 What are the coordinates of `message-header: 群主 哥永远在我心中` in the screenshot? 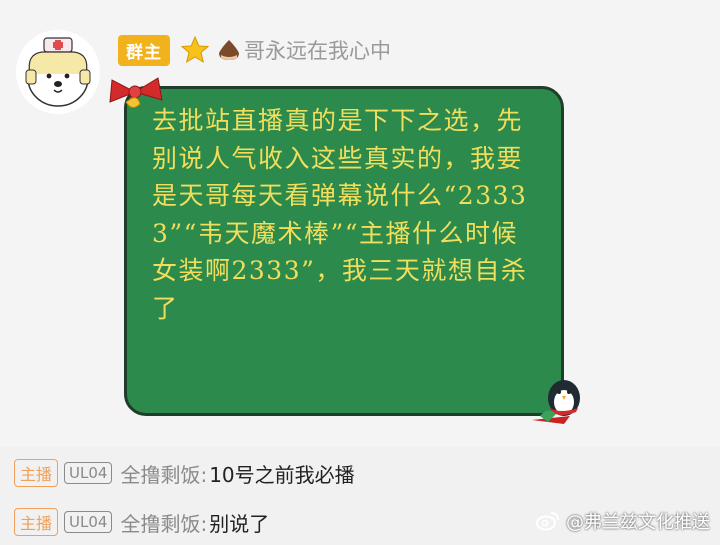 It's located at (254, 50).